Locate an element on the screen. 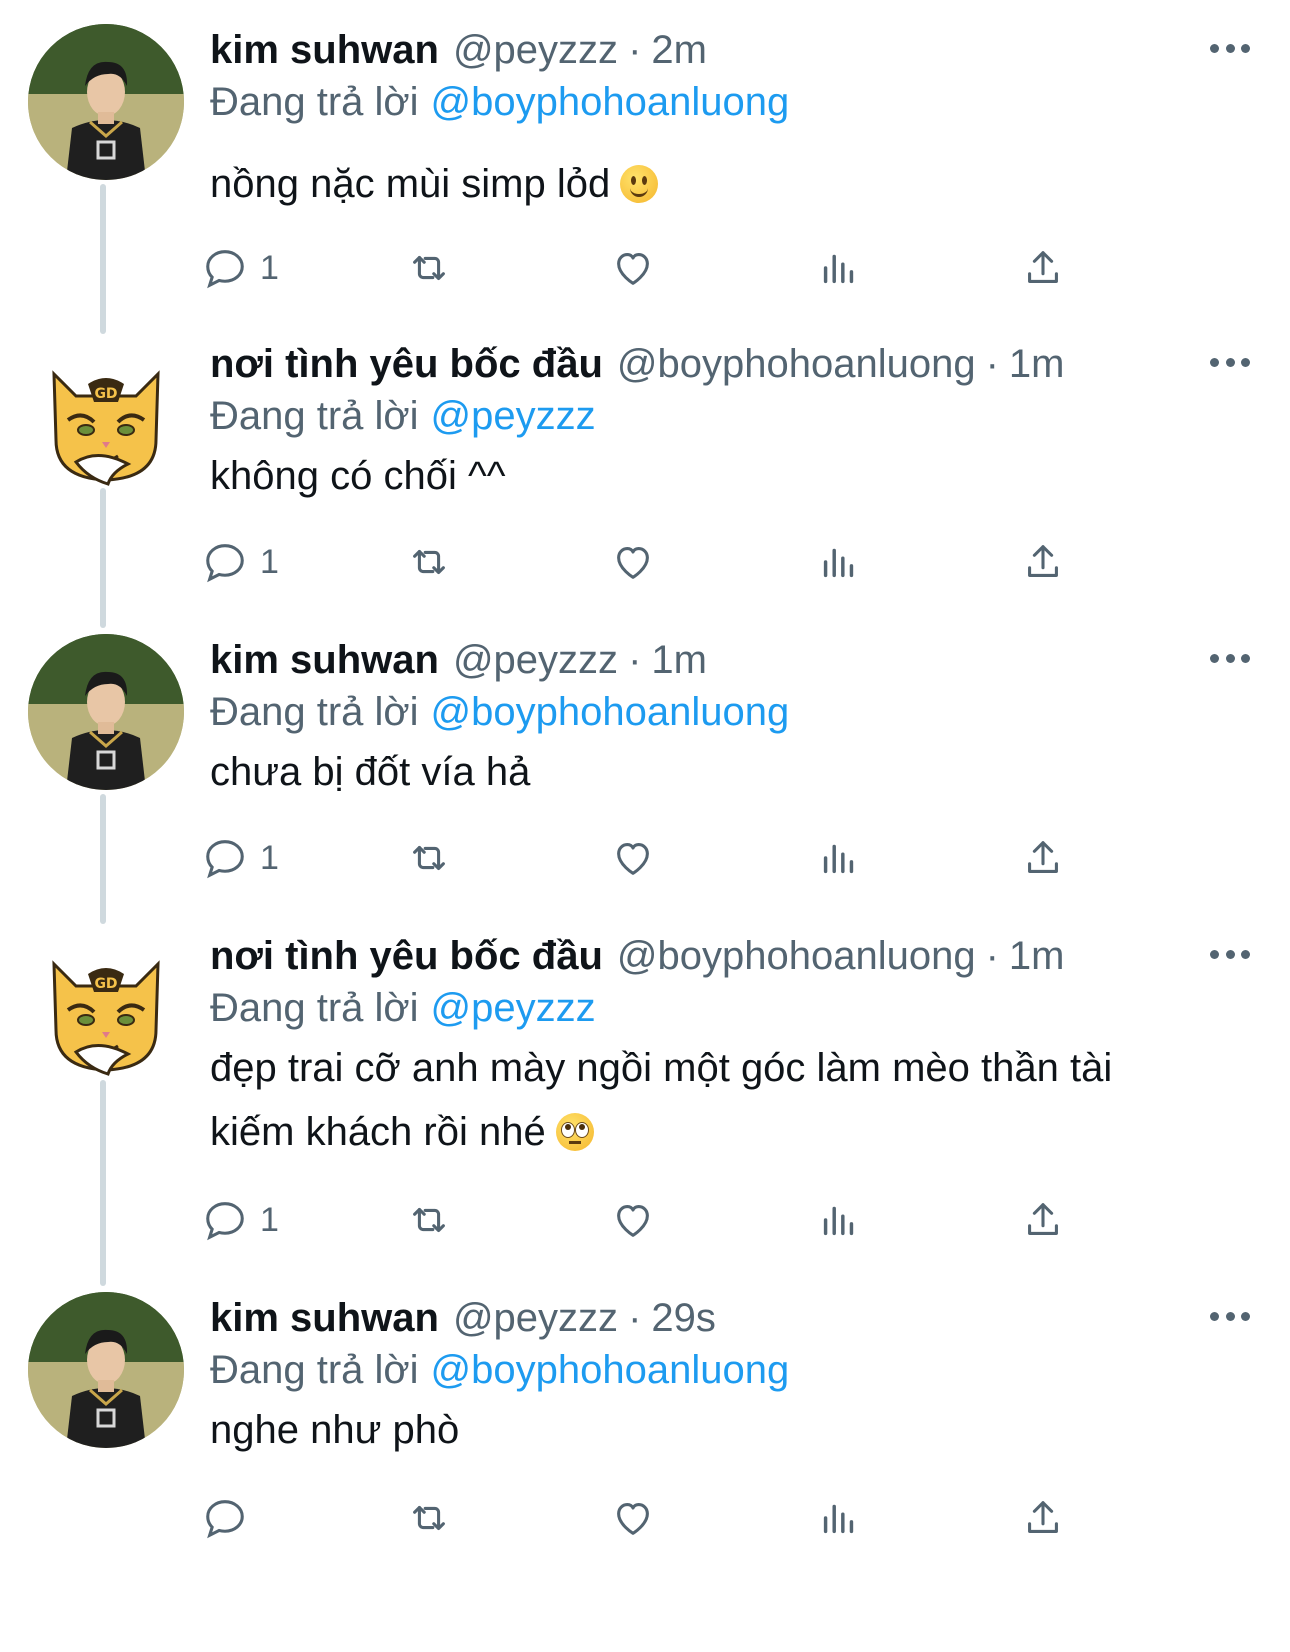 The width and height of the screenshot is (1290, 1652). tweet-text: nồng nặc mùi simp lỏd is located at coordinates (730, 184).